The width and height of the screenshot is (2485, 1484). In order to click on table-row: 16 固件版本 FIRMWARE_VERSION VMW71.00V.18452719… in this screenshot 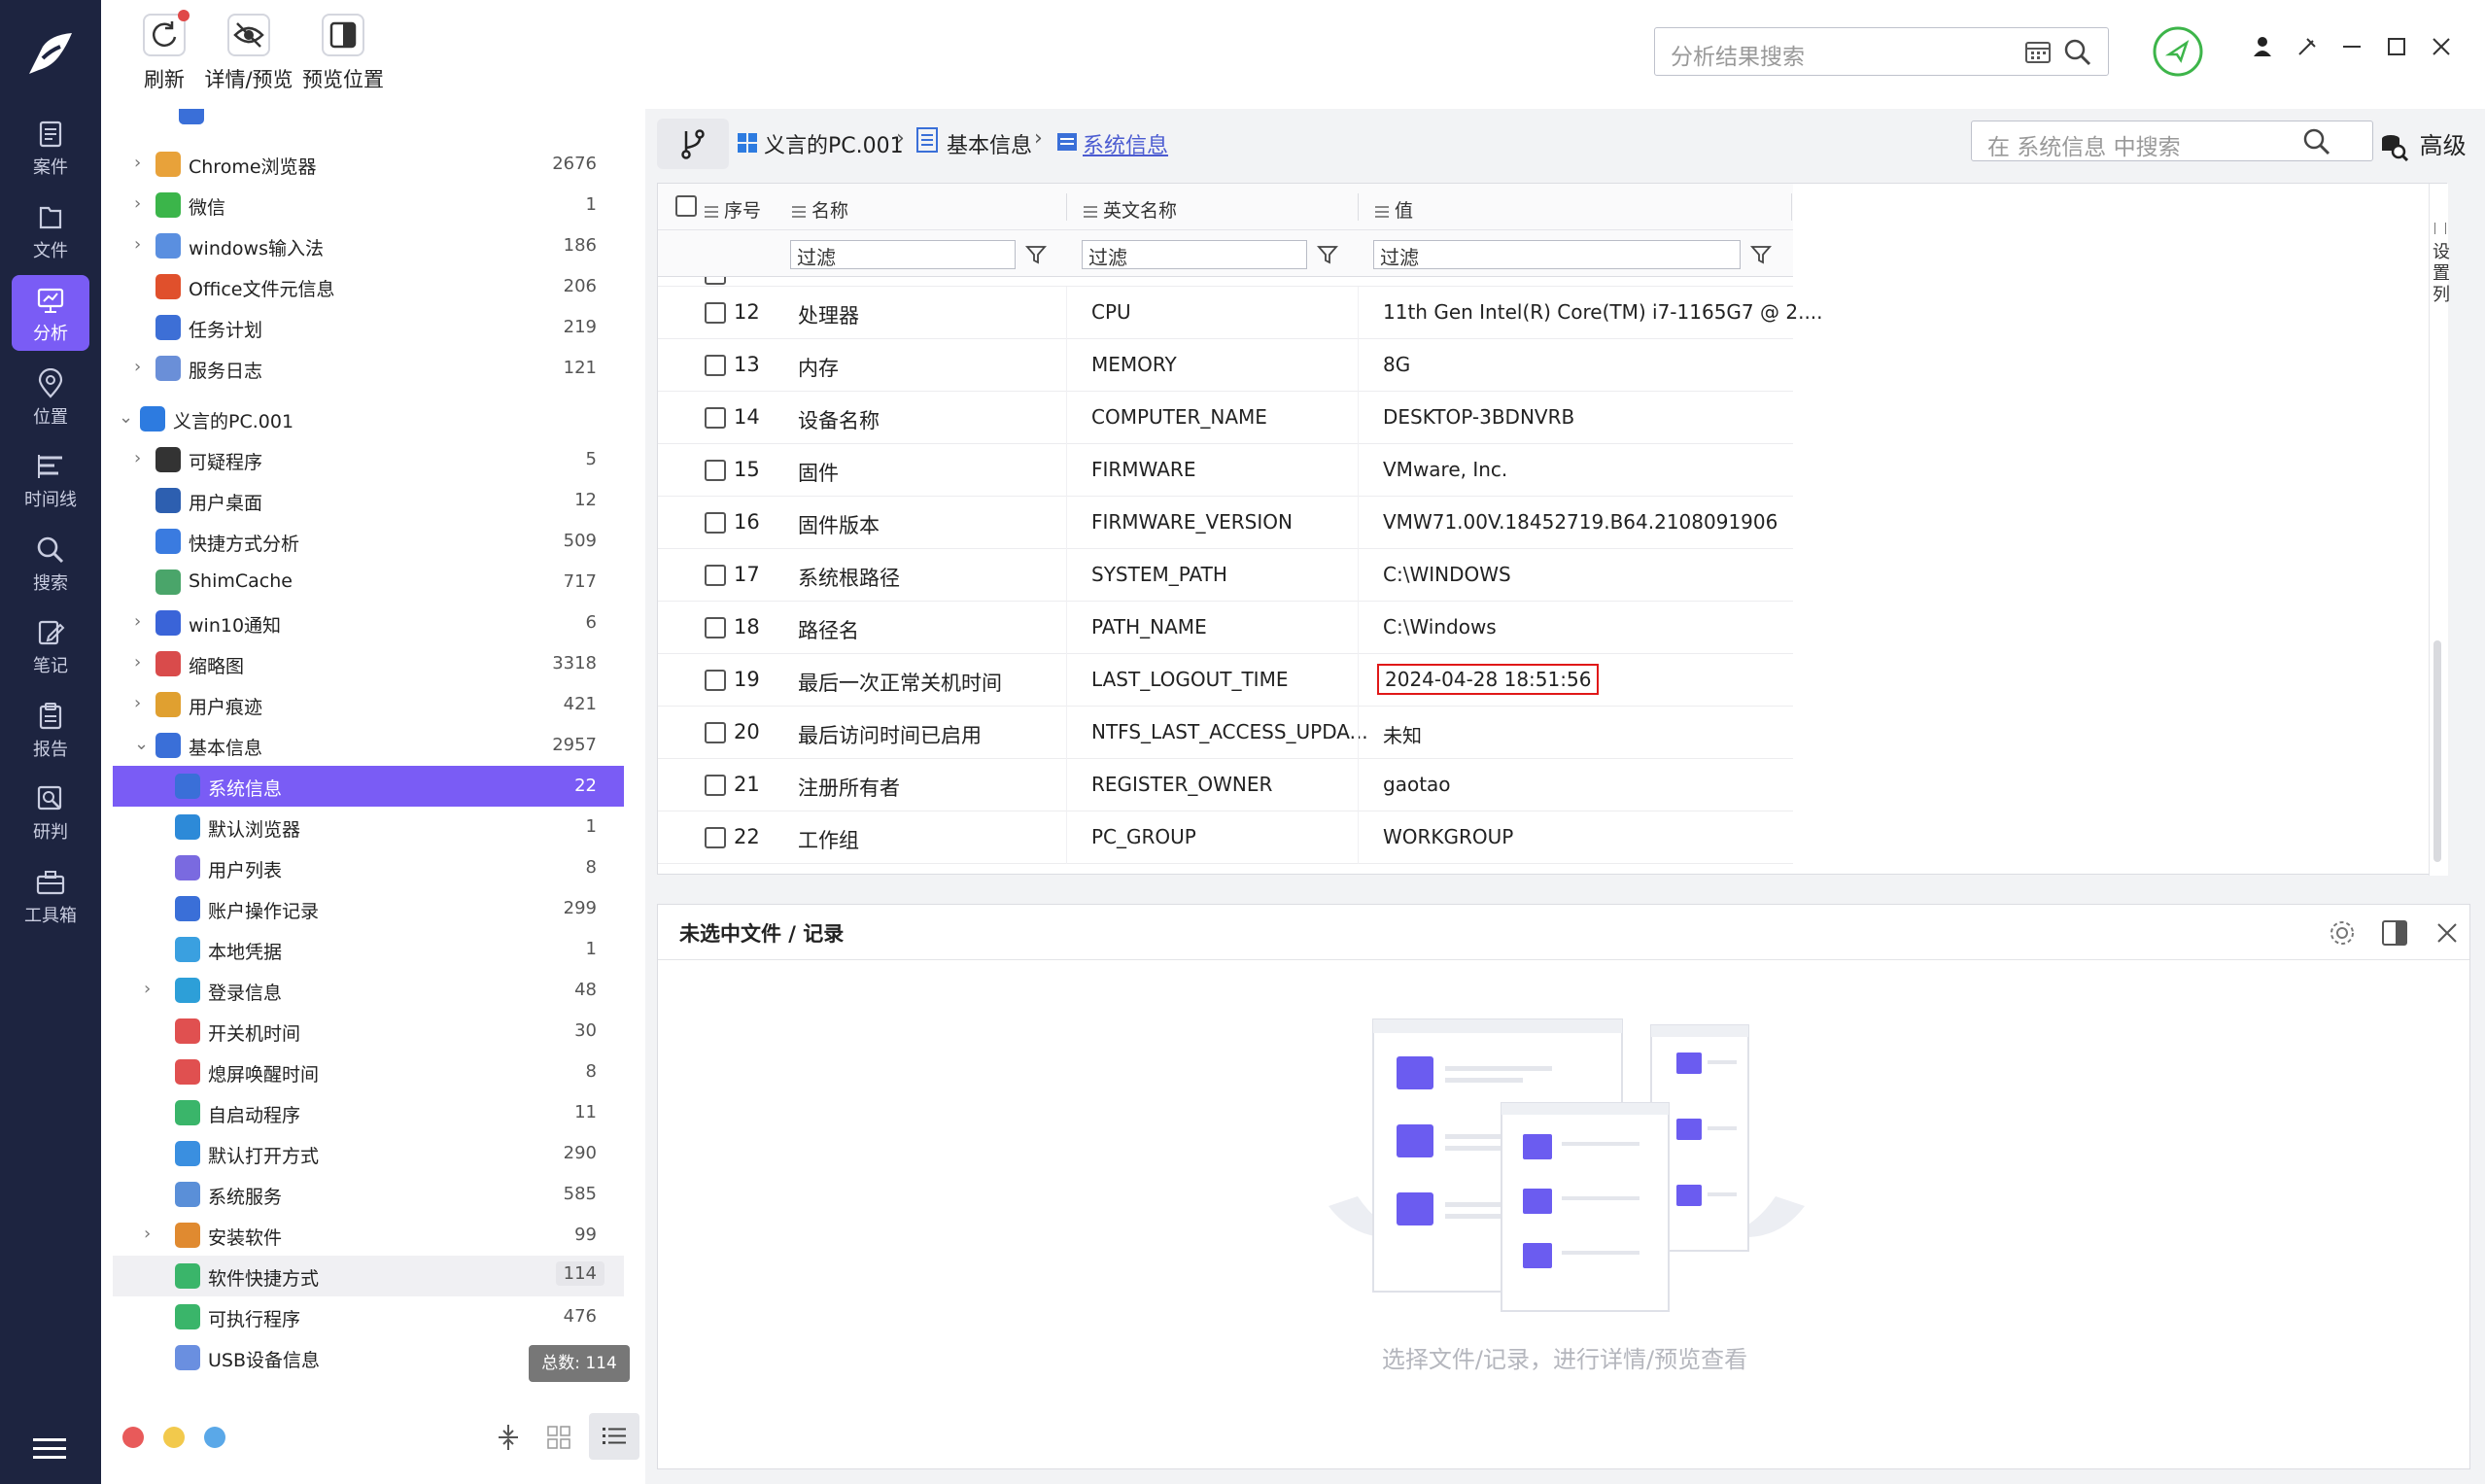, I will do `click(1225, 523)`.